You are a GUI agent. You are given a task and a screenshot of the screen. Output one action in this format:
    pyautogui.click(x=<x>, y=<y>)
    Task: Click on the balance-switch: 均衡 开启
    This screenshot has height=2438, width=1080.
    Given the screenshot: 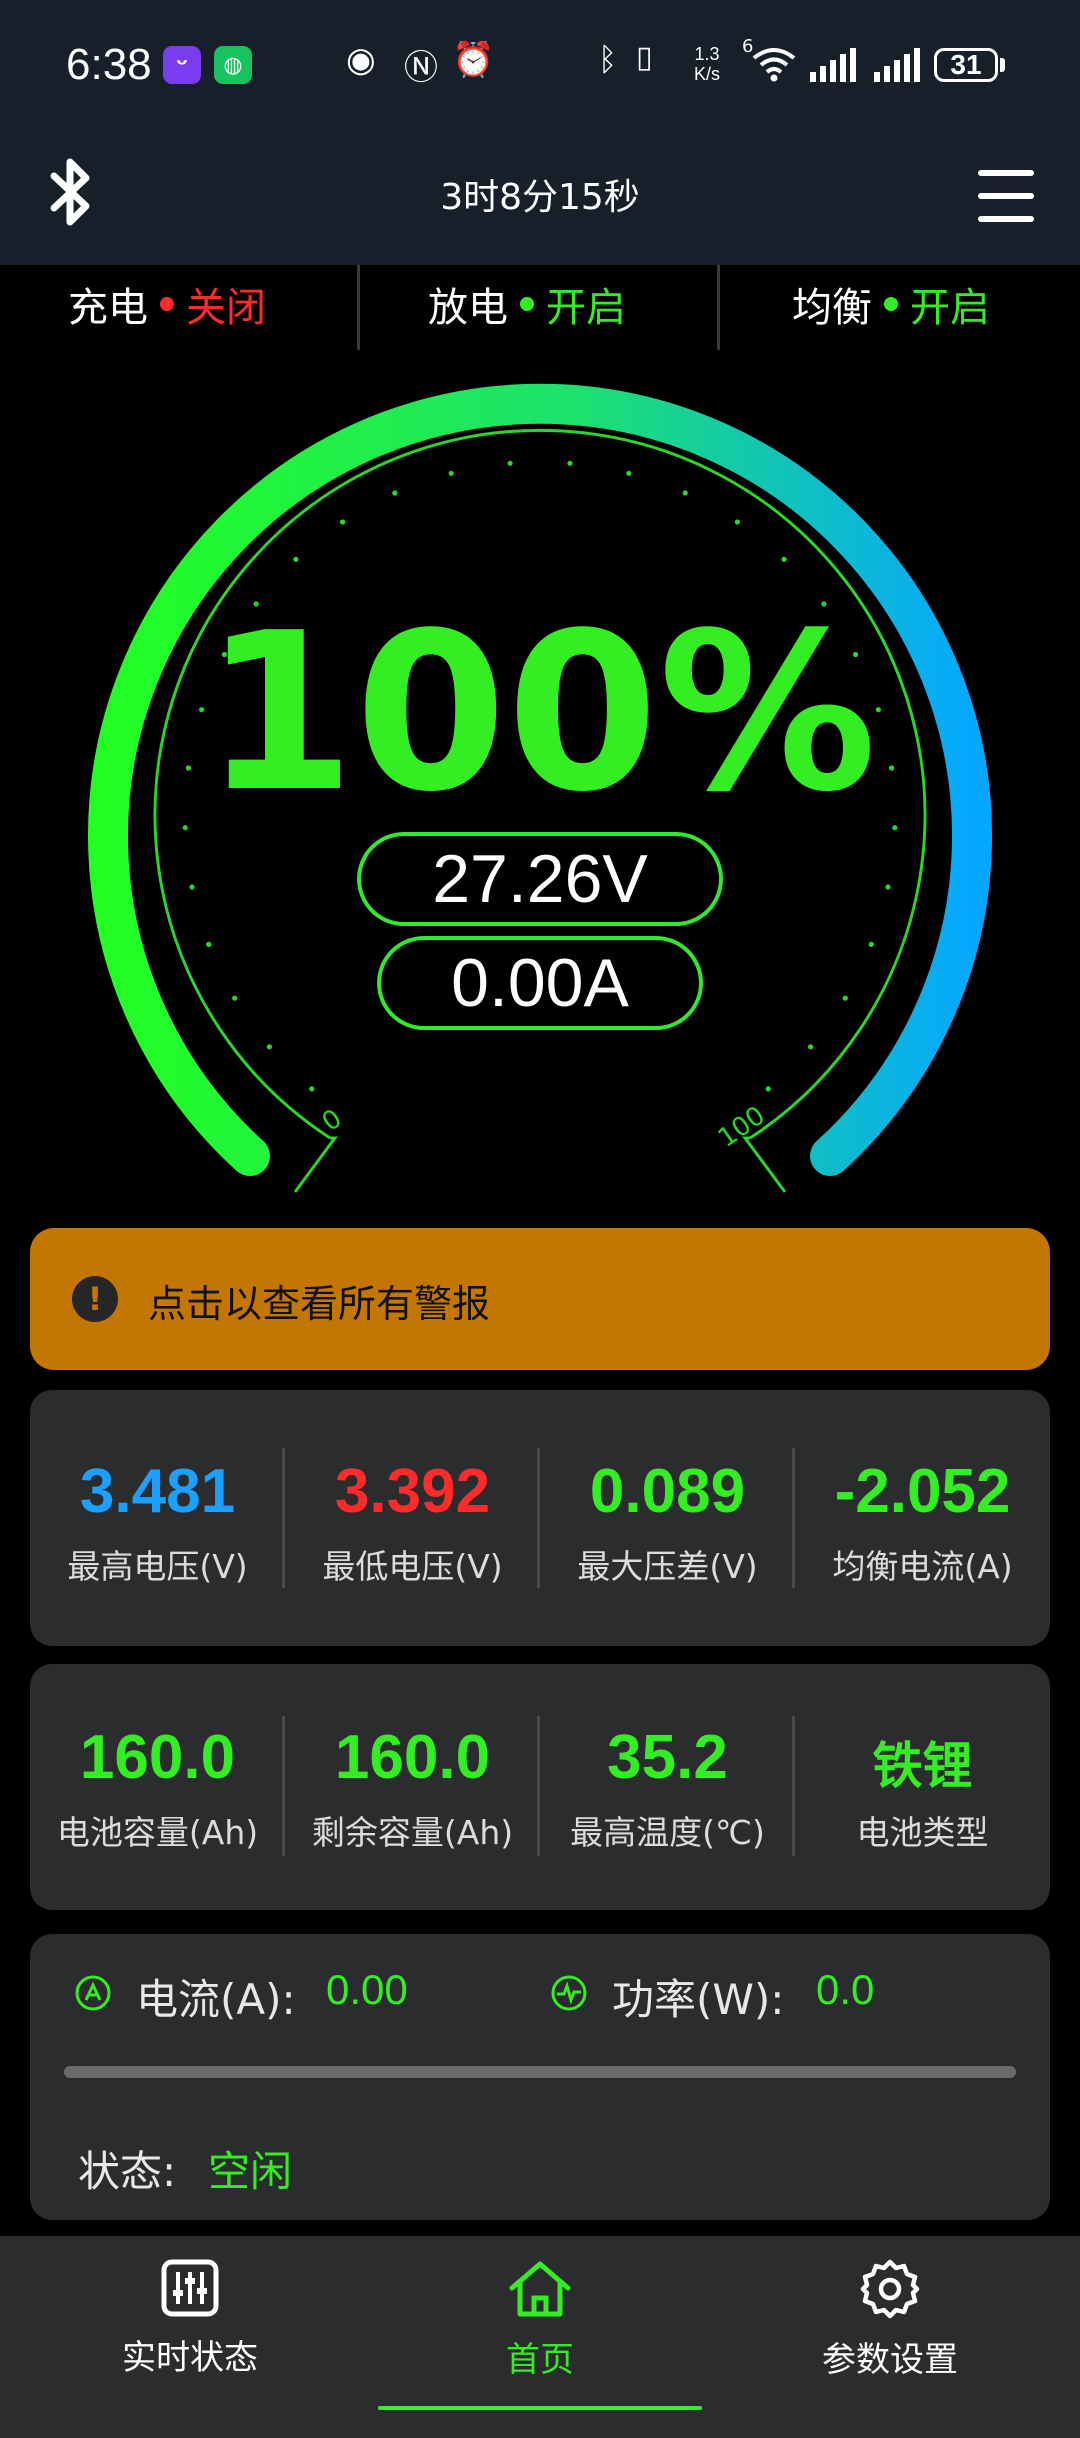 What is the action you would take?
    pyautogui.click(x=891, y=304)
    